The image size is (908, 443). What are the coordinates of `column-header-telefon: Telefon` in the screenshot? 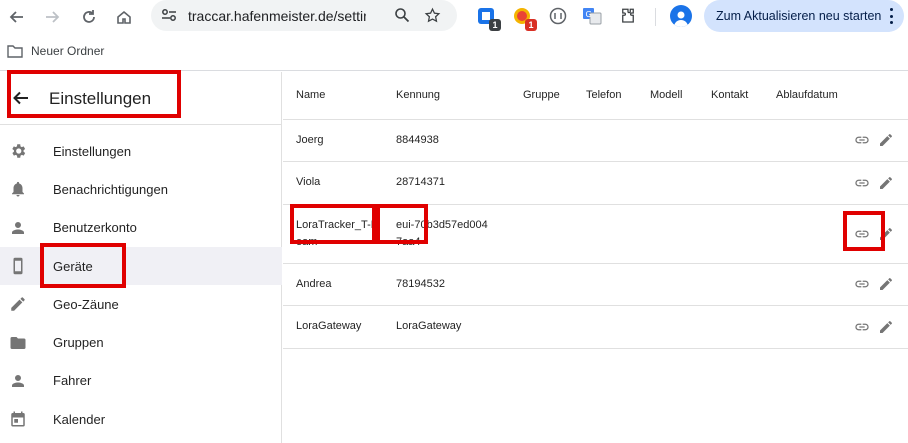 It's located at (605, 96).